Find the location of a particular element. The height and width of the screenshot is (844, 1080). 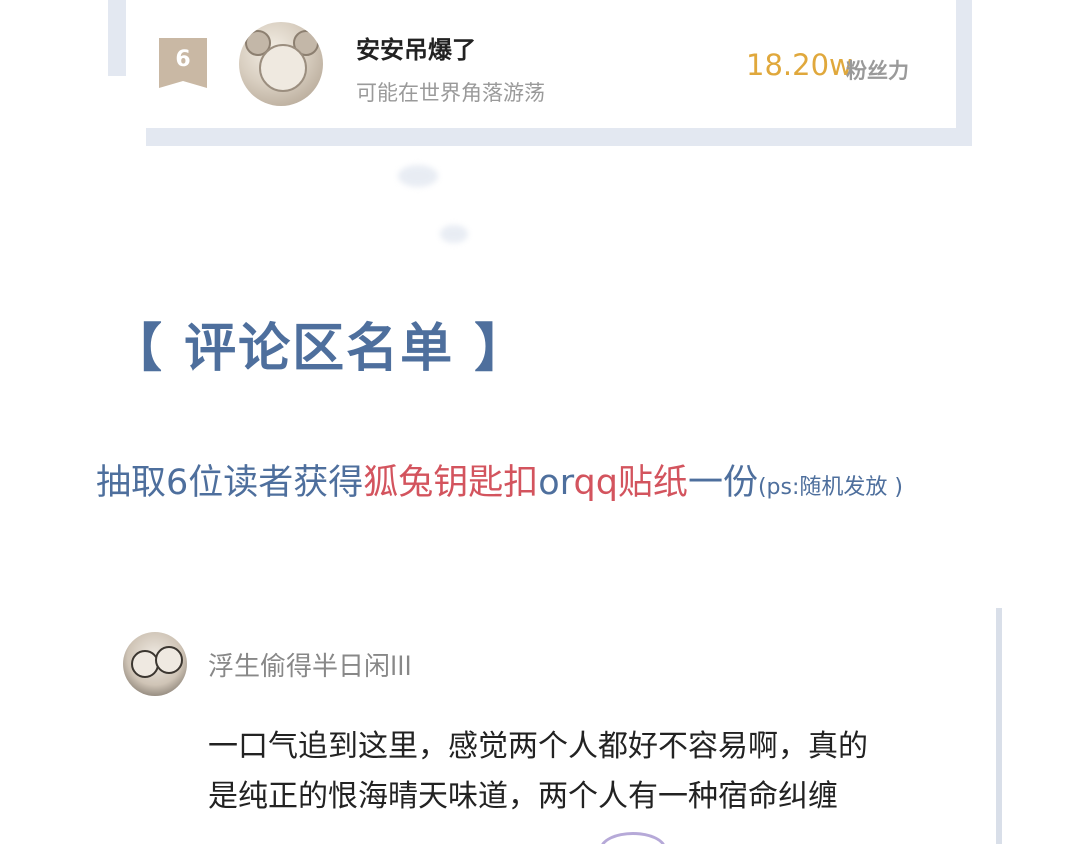

giveaway-text: 抽取6位读者获得狐兔钥匙扣orqq贴纸一份(ps:随机发放 ) is located at coordinates (499, 485).